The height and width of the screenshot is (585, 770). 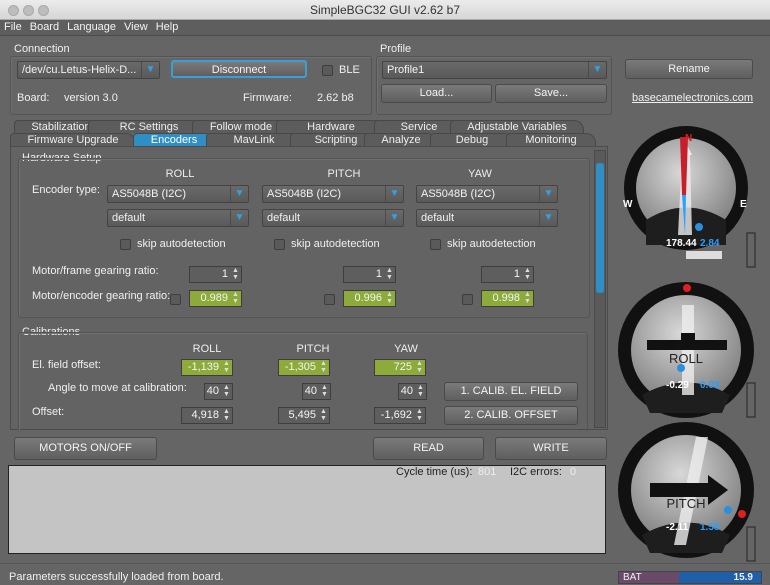 What do you see at coordinates (687, 350) in the screenshot?
I see `roll-gauge: ROLL -0.29 0.03` at bounding box center [687, 350].